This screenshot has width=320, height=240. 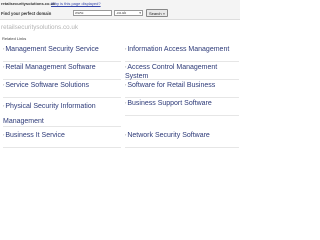 I want to click on tld-select: .co.uk ▾, so click(x=128, y=13).